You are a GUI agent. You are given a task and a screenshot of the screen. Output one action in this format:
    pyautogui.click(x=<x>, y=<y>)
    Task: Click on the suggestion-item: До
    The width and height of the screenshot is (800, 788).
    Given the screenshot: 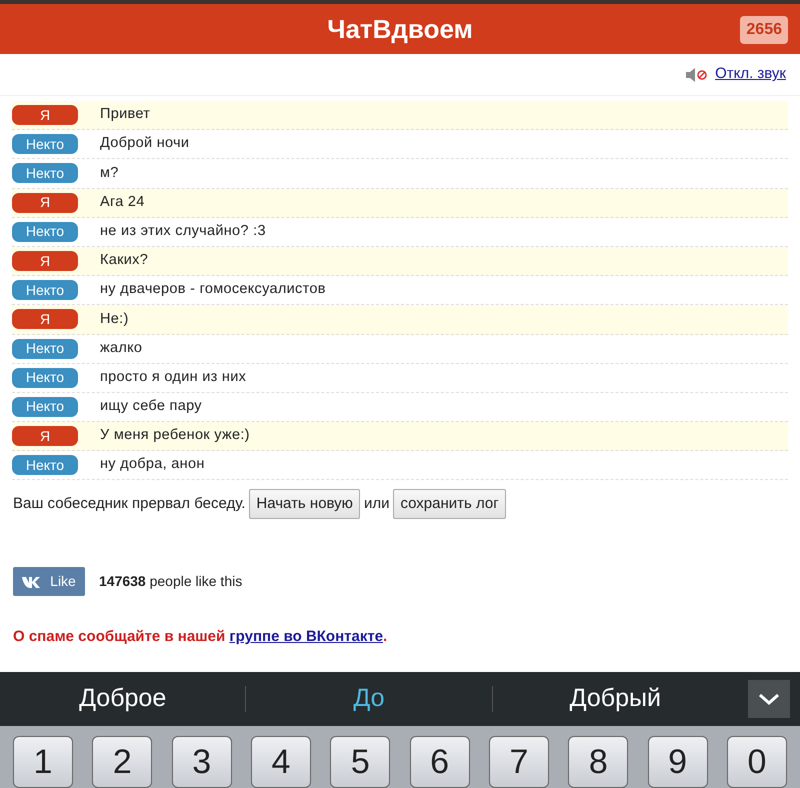 What is the action you would take?
    pyautogui.click(x=369, y=699)
    